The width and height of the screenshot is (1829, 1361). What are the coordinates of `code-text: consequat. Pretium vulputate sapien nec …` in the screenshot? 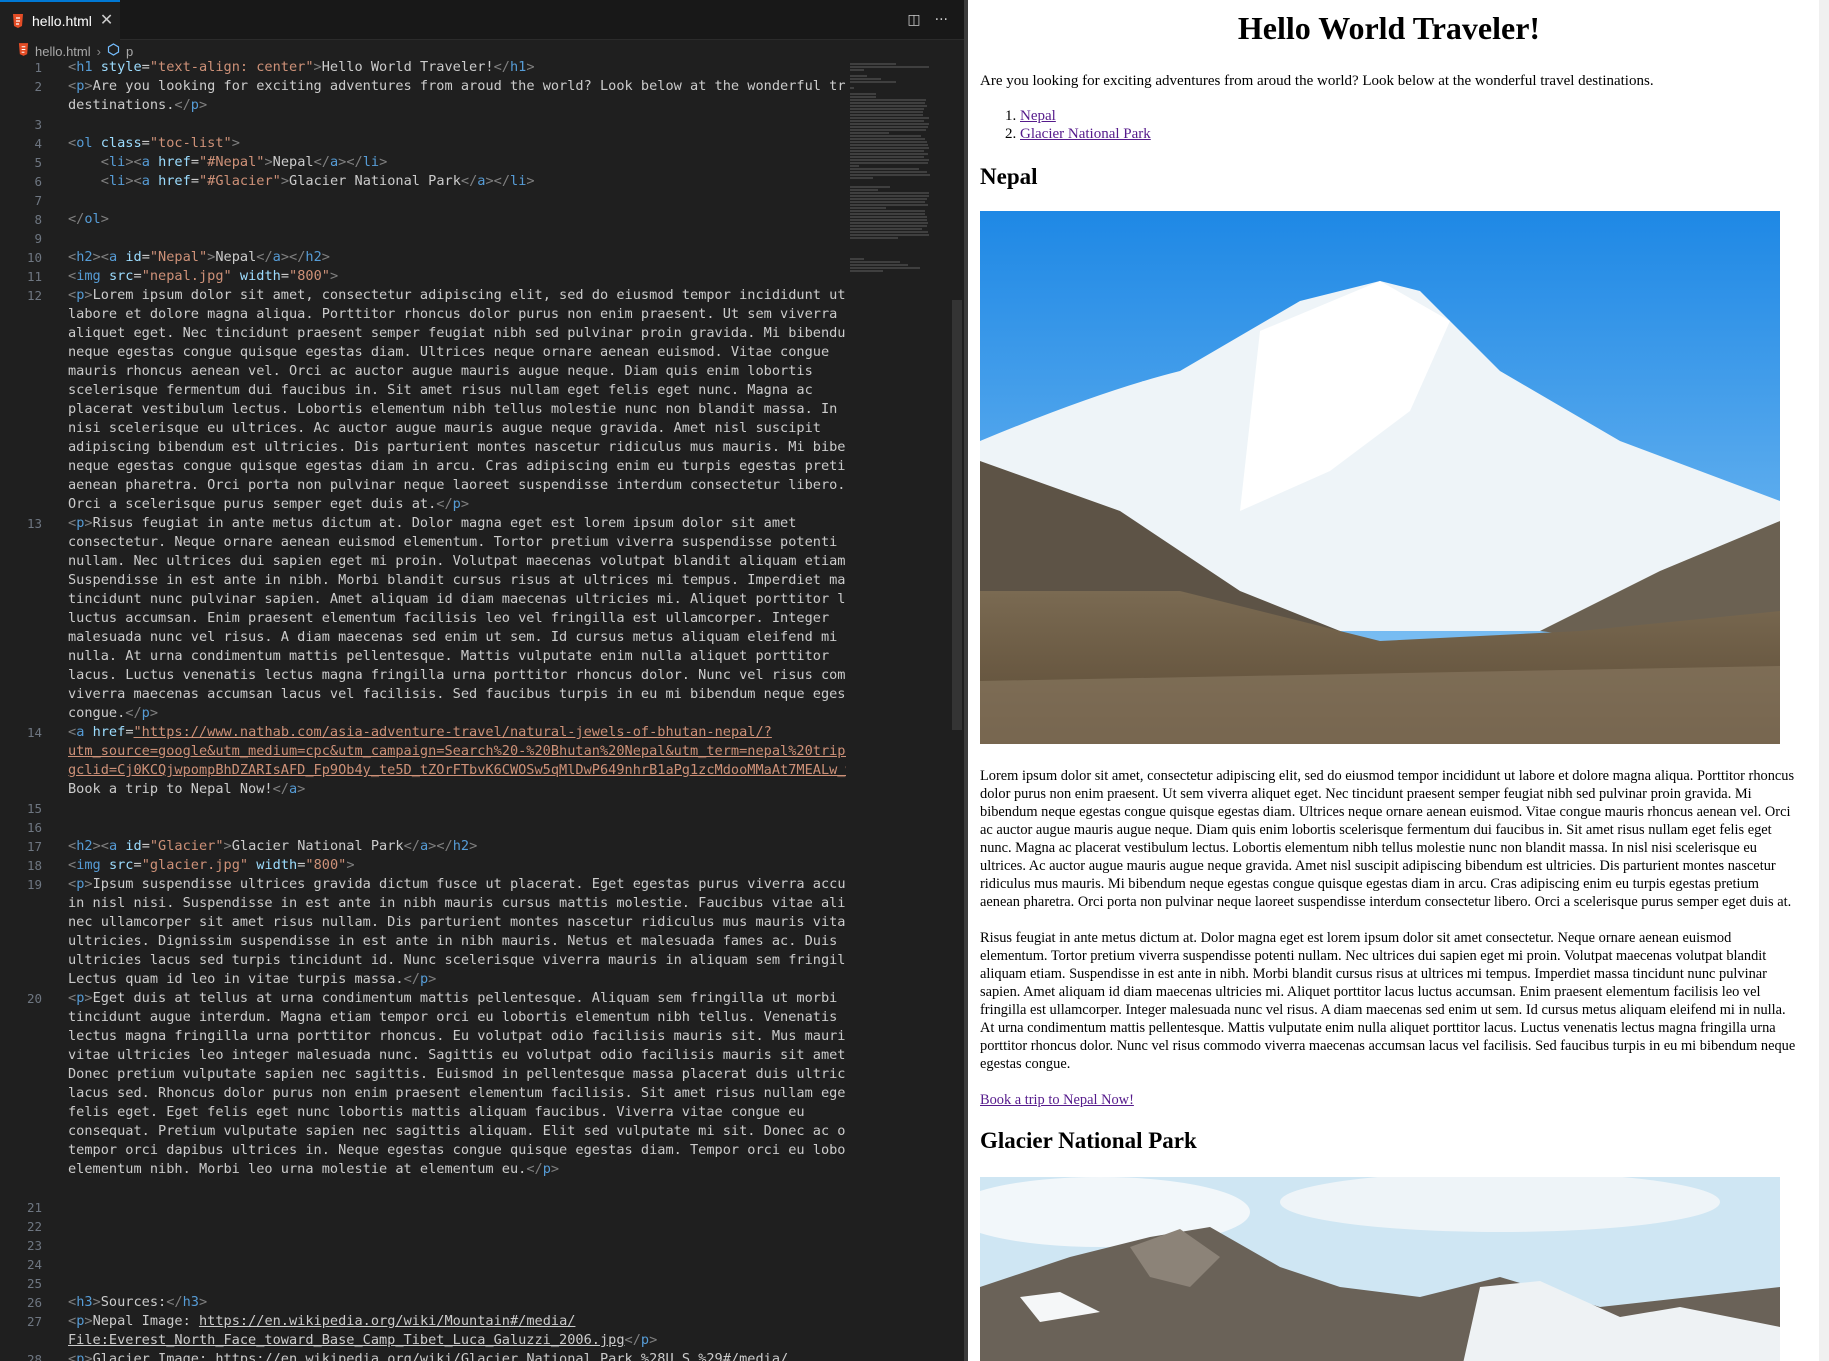 It's located at (457, 1131).